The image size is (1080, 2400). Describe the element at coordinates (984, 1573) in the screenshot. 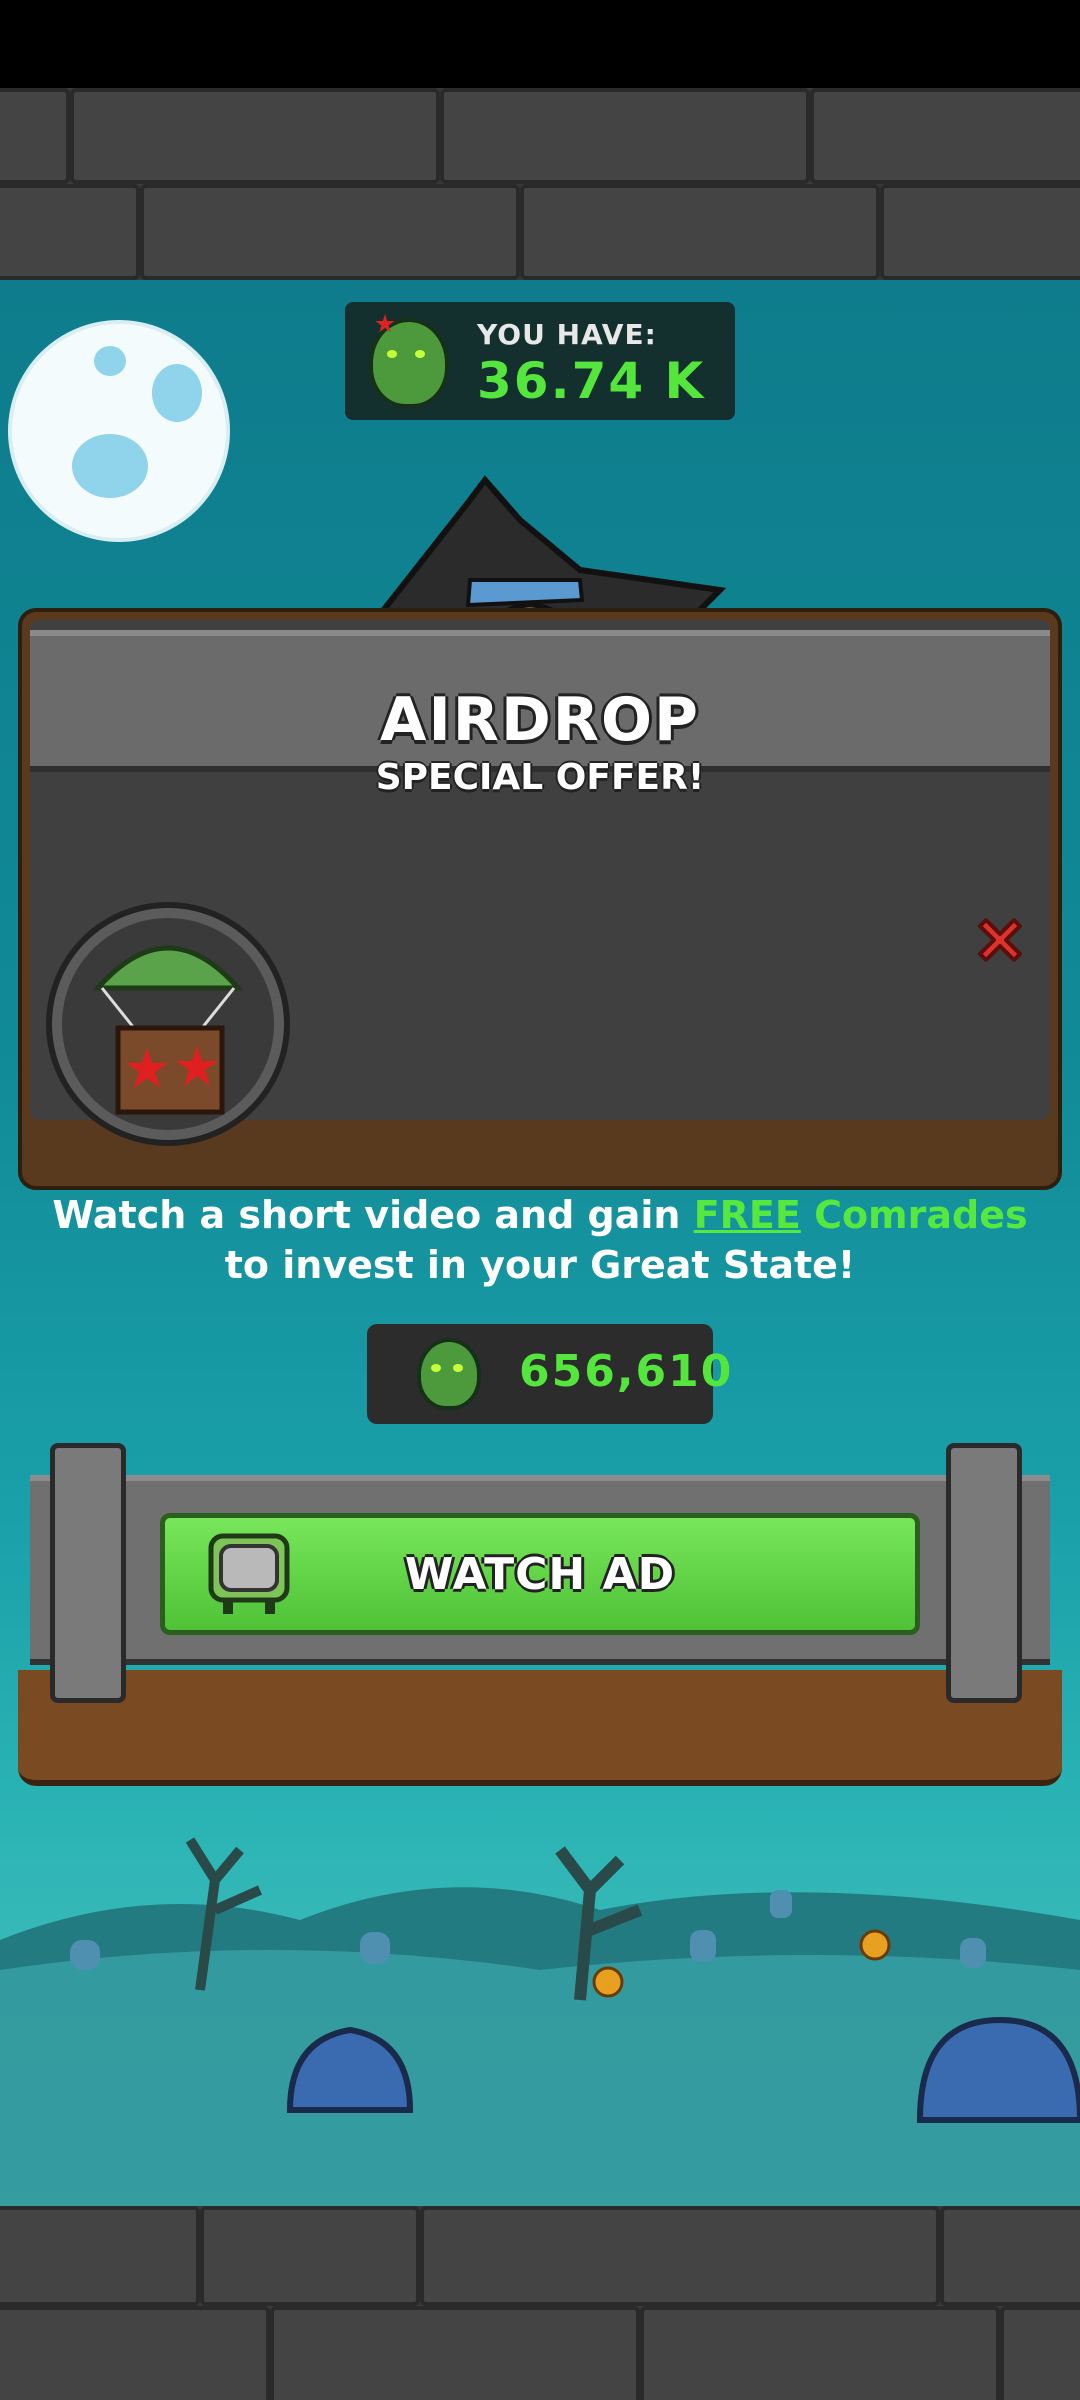

I see `right-post` at that location.